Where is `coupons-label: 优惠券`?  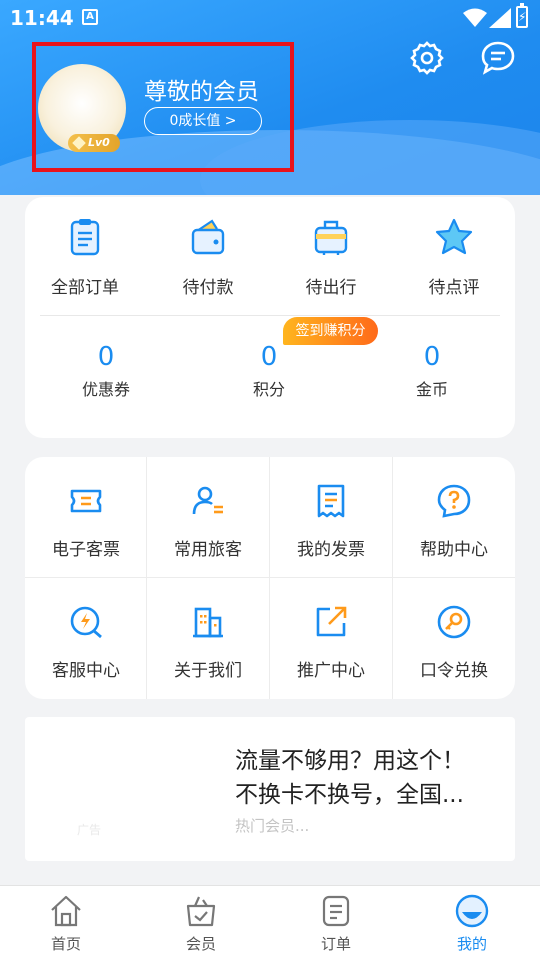 coupons-label: 优惠券 is located at coordinates (105, 389).